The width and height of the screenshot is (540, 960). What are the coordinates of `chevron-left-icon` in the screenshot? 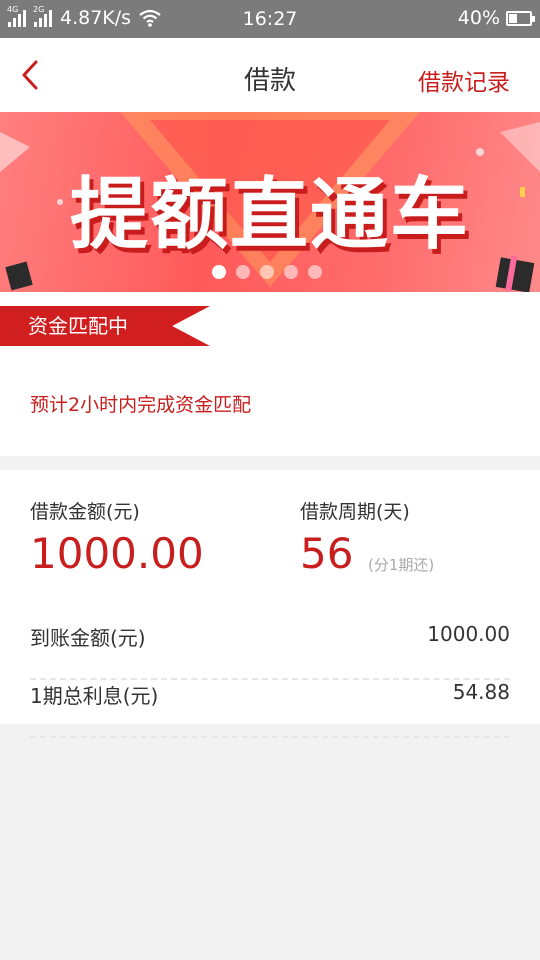 It's located at (31, 75).